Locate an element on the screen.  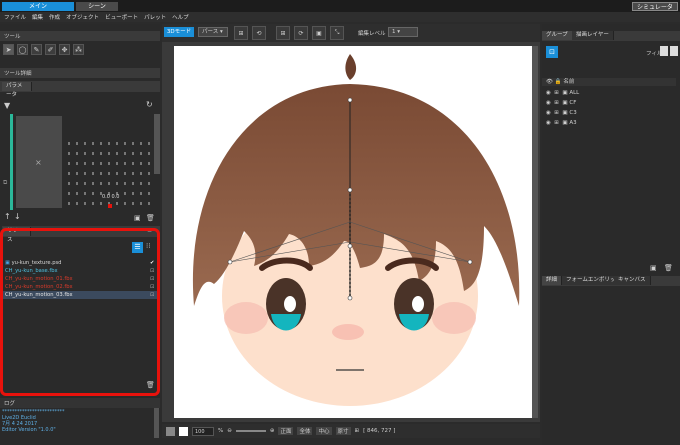
param-grid: 0.0 0.0 is located at coordinates (110, 175).